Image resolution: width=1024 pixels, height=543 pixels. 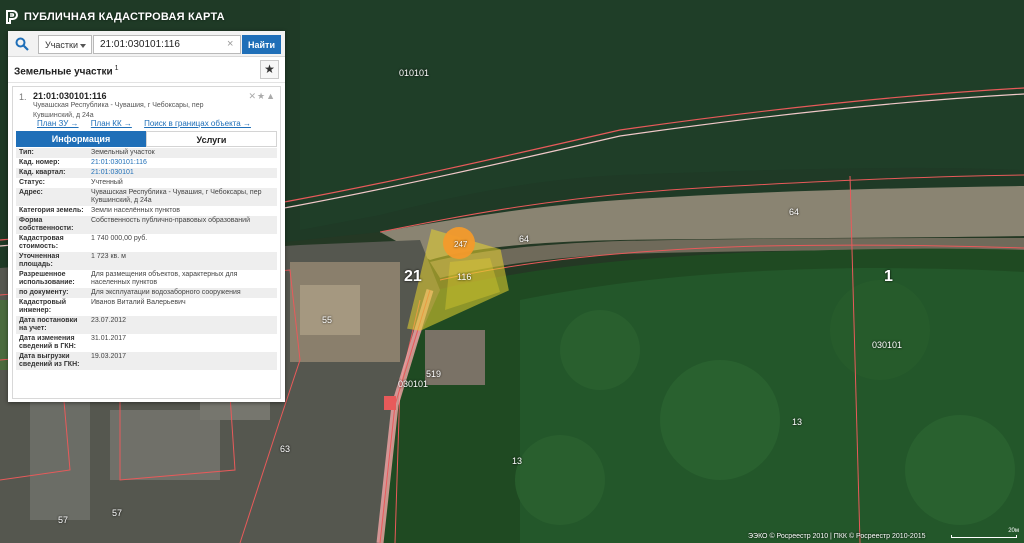 What do you see at coordinates (52, 173) in the screenshot?
I see `field-key: Кад. квартал:` at bounding box center [52, 173].